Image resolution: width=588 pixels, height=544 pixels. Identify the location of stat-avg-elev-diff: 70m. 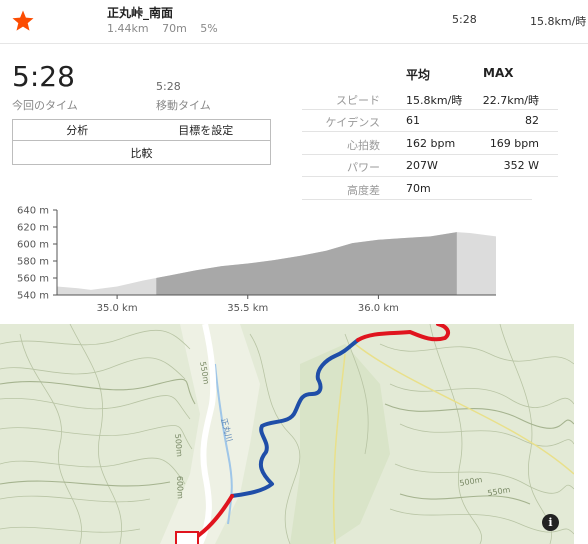
(418, 188).